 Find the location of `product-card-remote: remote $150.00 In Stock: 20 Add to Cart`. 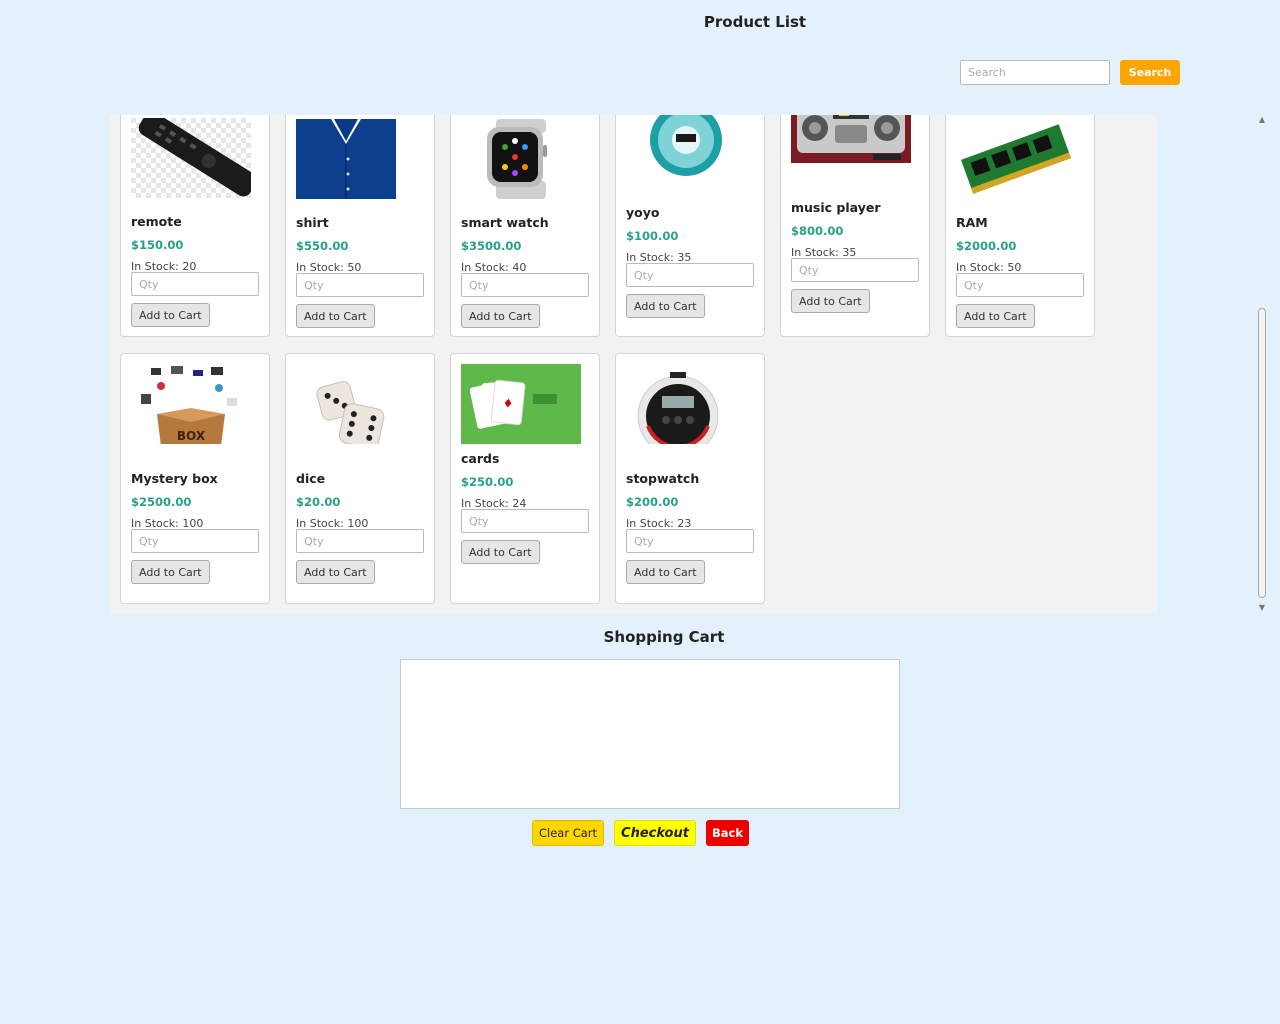

product-card-remote: remote $150.00 In Stock: 20 Add to Cart is located at coordinates (195, 226).